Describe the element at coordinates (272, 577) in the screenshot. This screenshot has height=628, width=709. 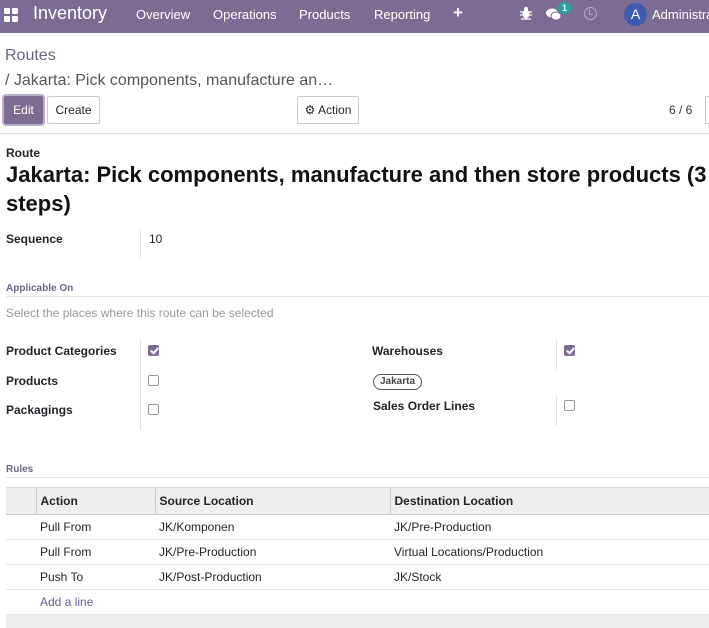
I see `rule-source: JK/Post-Production` at that location.